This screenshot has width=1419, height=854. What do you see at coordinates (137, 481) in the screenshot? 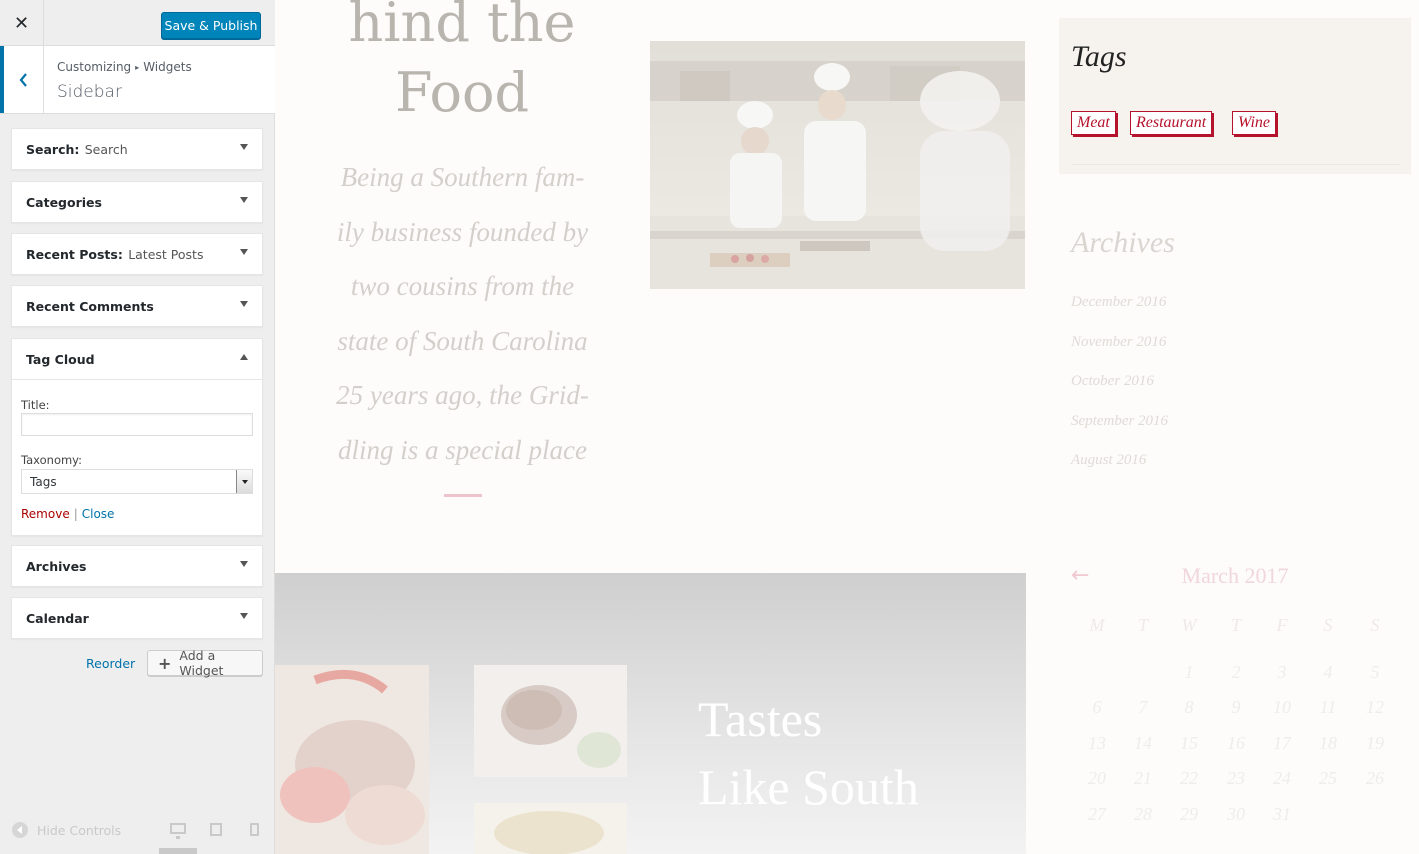
I see `taxonomy-select: Tags` at bounding box center [137, 481].